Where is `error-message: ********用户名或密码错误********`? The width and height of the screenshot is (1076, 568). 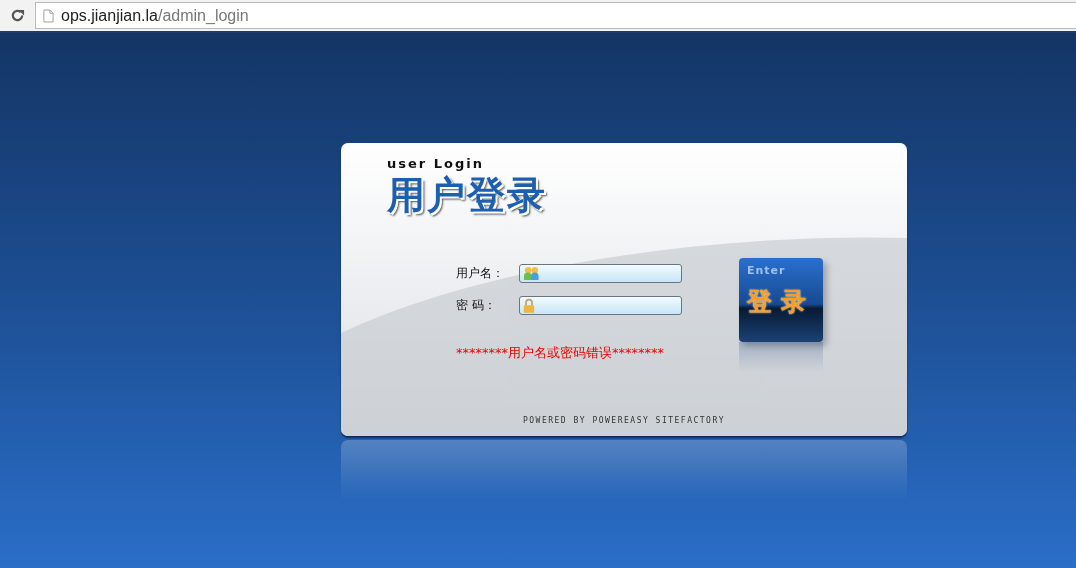
error-message: ********用户名或密码错误******** is located at coordinates (560, 353).